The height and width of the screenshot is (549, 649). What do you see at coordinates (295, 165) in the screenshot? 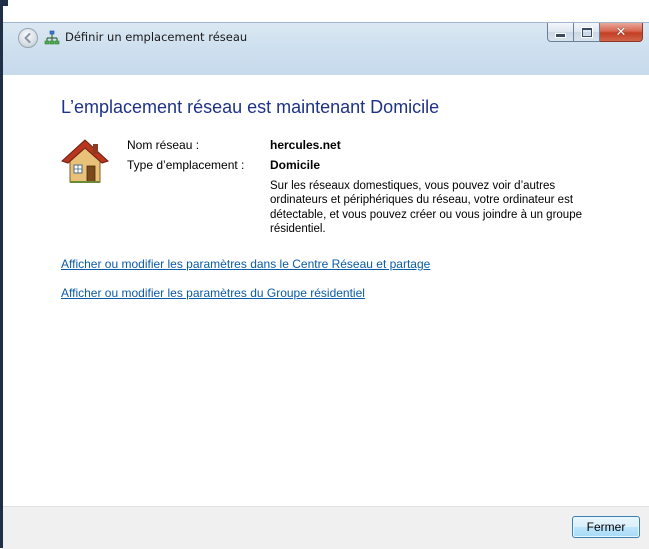
I see `location-type-value: Domicile` at bounding box center [295, 165].